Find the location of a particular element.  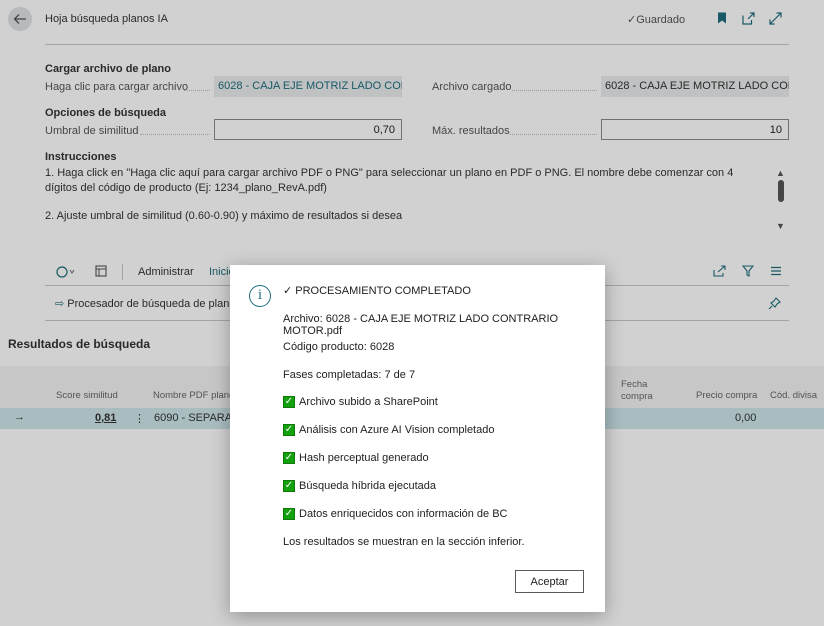

check-item: ✓ Archivo subido a SharePoint is located at coordinates (360, 402).